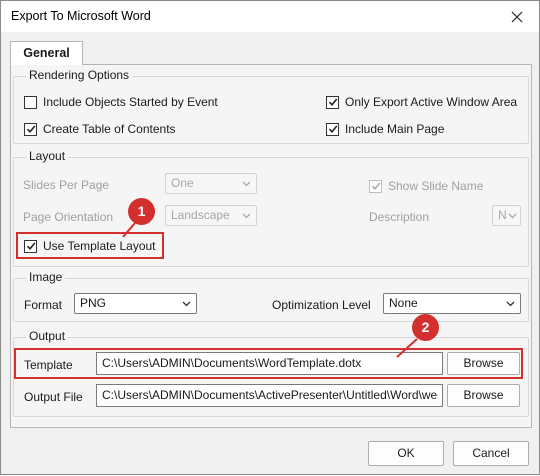  Describe the element at coordinates (425, 327) in the screenshot. I see `step-badge-2: 2` at that location.